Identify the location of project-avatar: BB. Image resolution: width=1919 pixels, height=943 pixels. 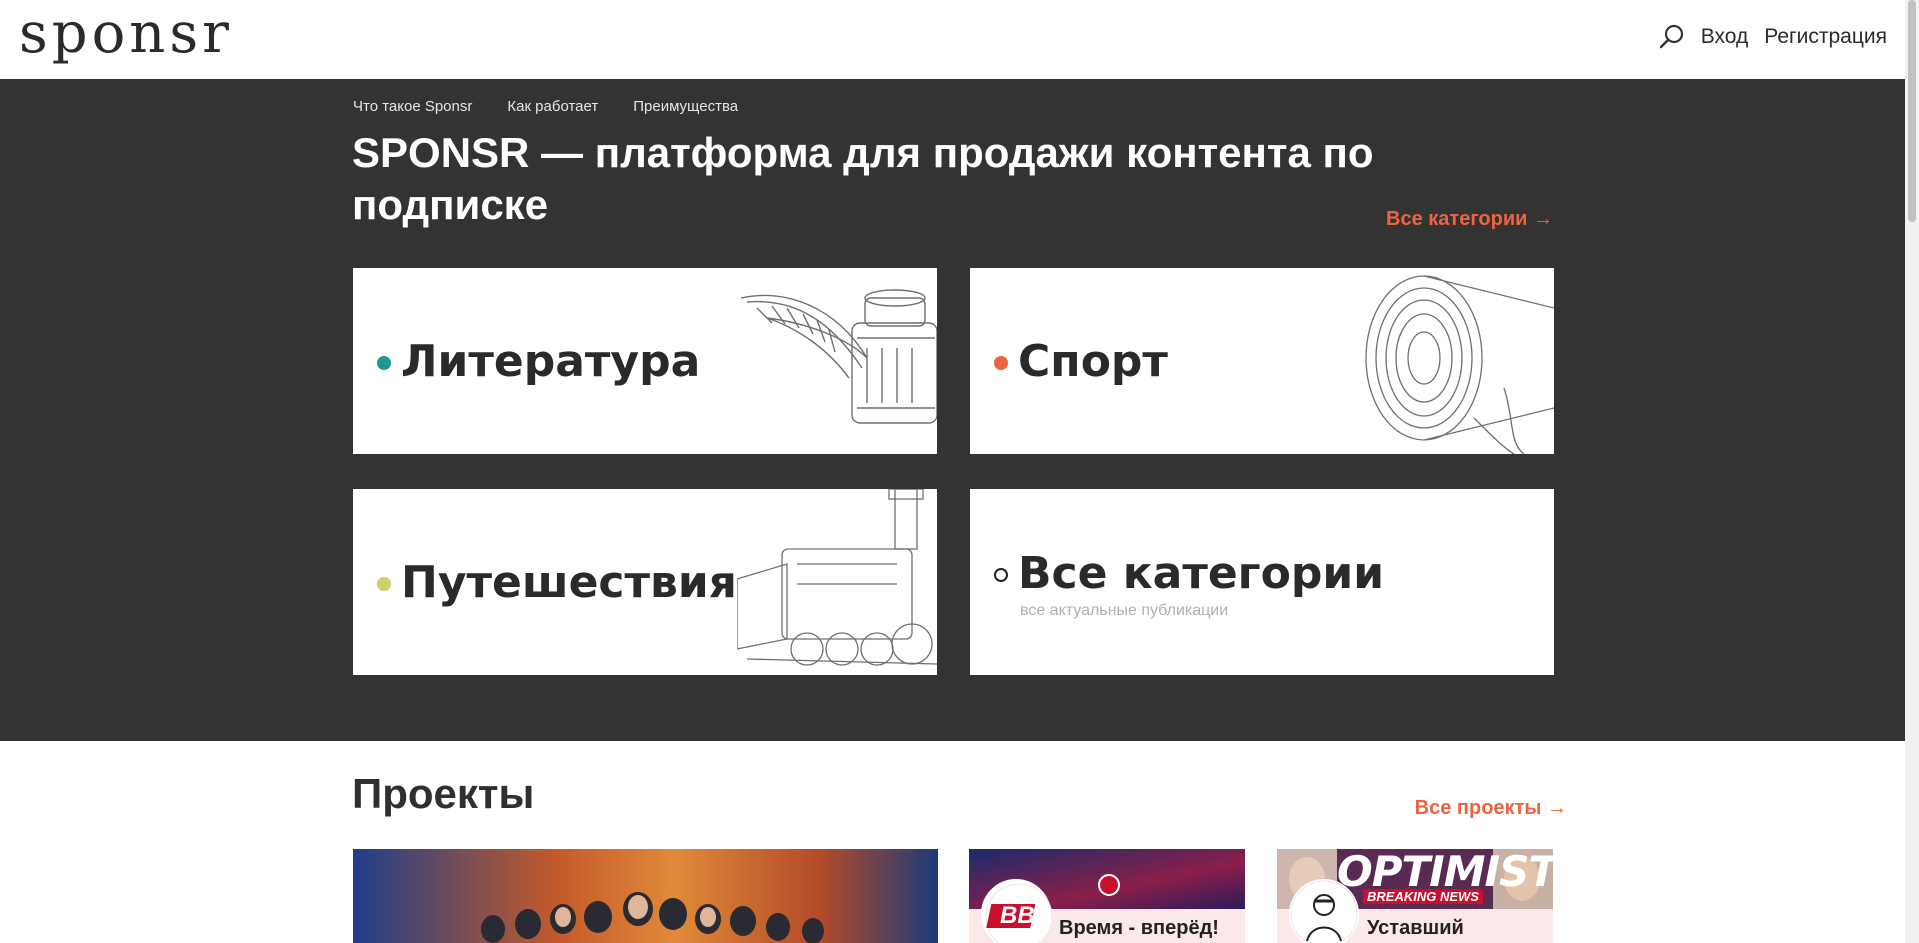
(1017, 911).